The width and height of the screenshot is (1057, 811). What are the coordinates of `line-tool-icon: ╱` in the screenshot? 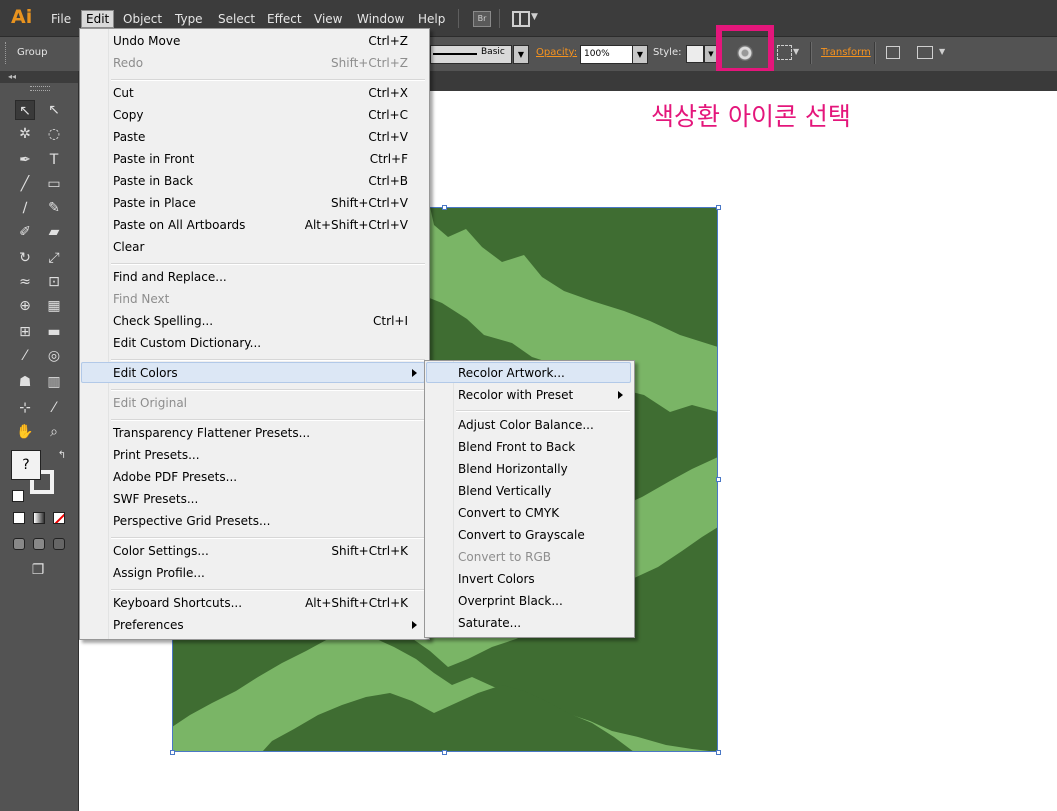 It's located at (25, 184).